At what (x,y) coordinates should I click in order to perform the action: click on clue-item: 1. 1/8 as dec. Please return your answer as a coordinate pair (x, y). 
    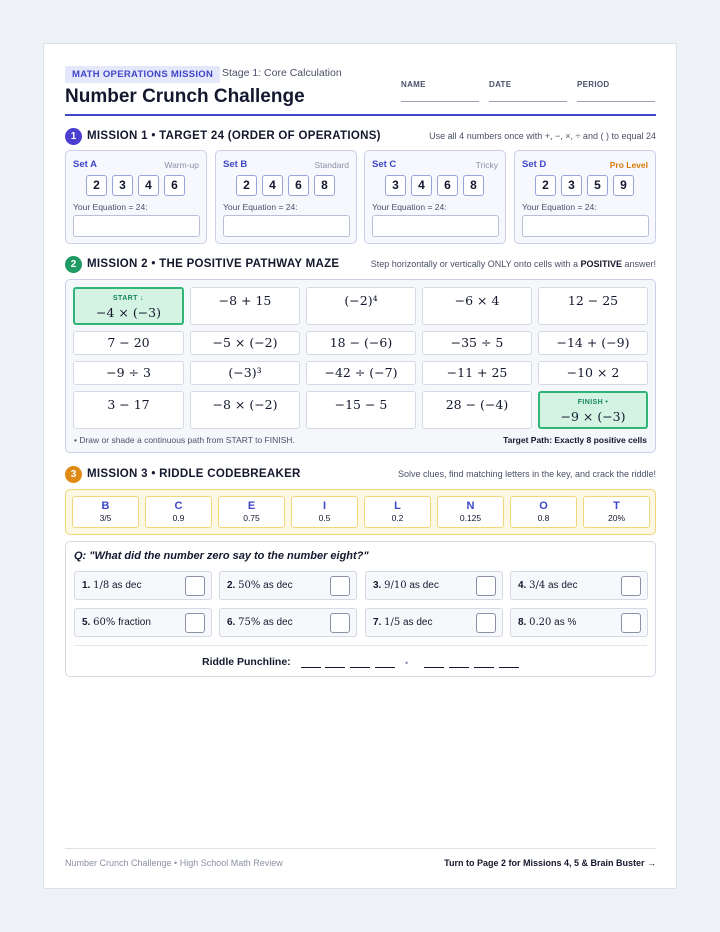
    Looking at the image, I should click on (143, 585).